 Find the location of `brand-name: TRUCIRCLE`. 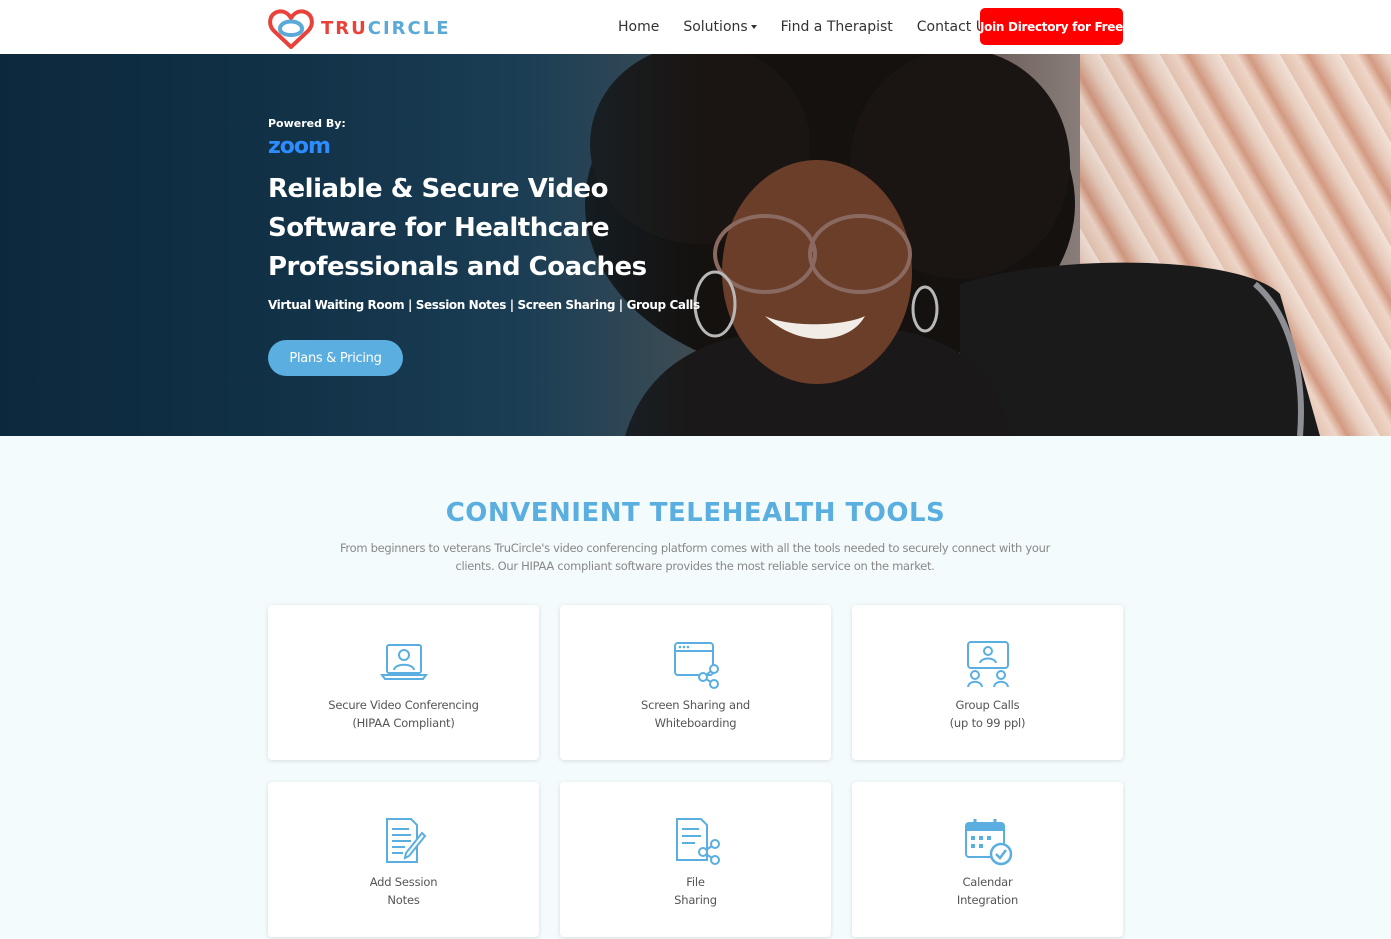

brand-name: TRUCIRCLE is located at coordinates (386, 28).